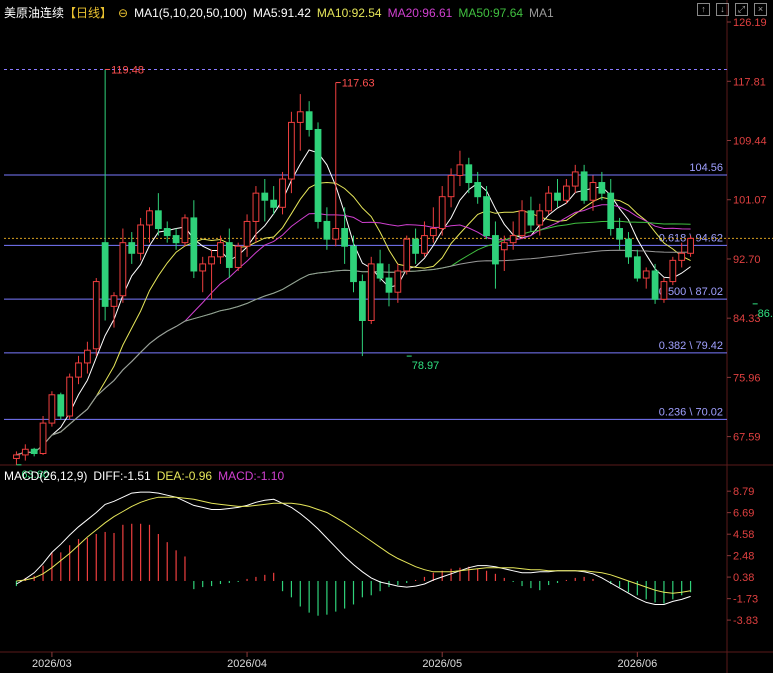 This screenshot has width=773, height=673. What do you see at coordinates (358, 84) in the screenshot?
I see `high-label: 117.63` at bounding box center [358, 84].